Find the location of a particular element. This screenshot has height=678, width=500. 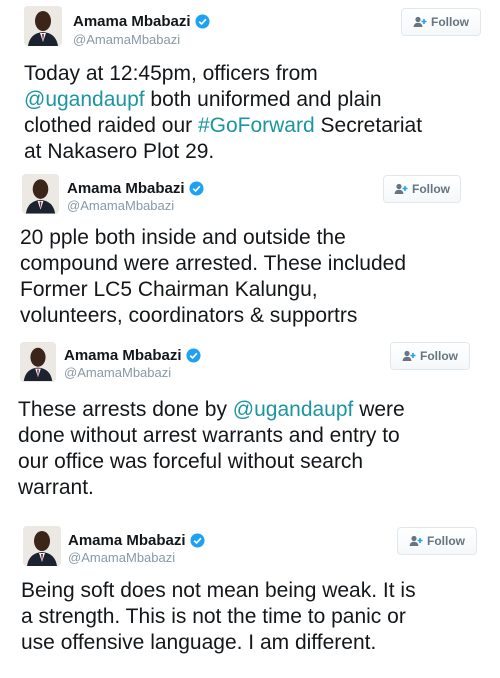

tweet-line: @ugandaupf both uniformed and plain is located at coordinates (223, 100).